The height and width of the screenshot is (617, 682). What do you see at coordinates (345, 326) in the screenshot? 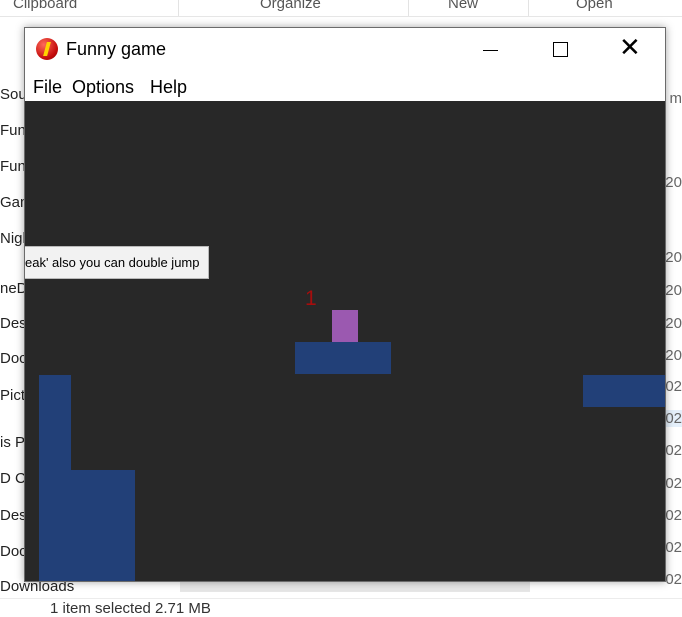
I see `player-character` at bounding box center [345, 326].